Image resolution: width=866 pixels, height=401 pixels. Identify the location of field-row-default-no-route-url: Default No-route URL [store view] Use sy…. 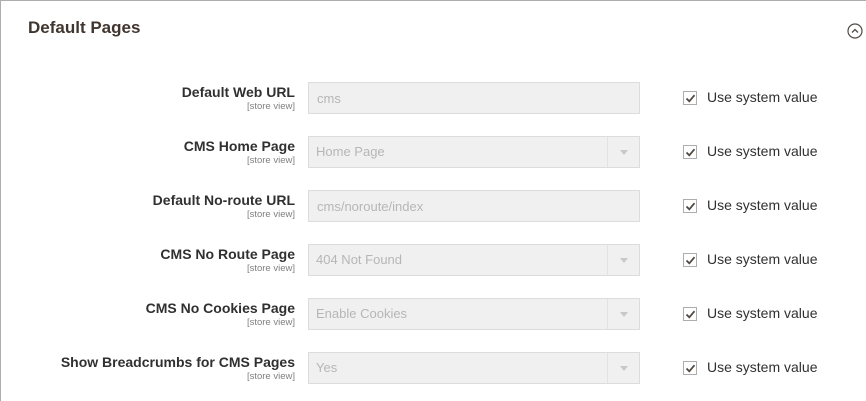
(433, 206).